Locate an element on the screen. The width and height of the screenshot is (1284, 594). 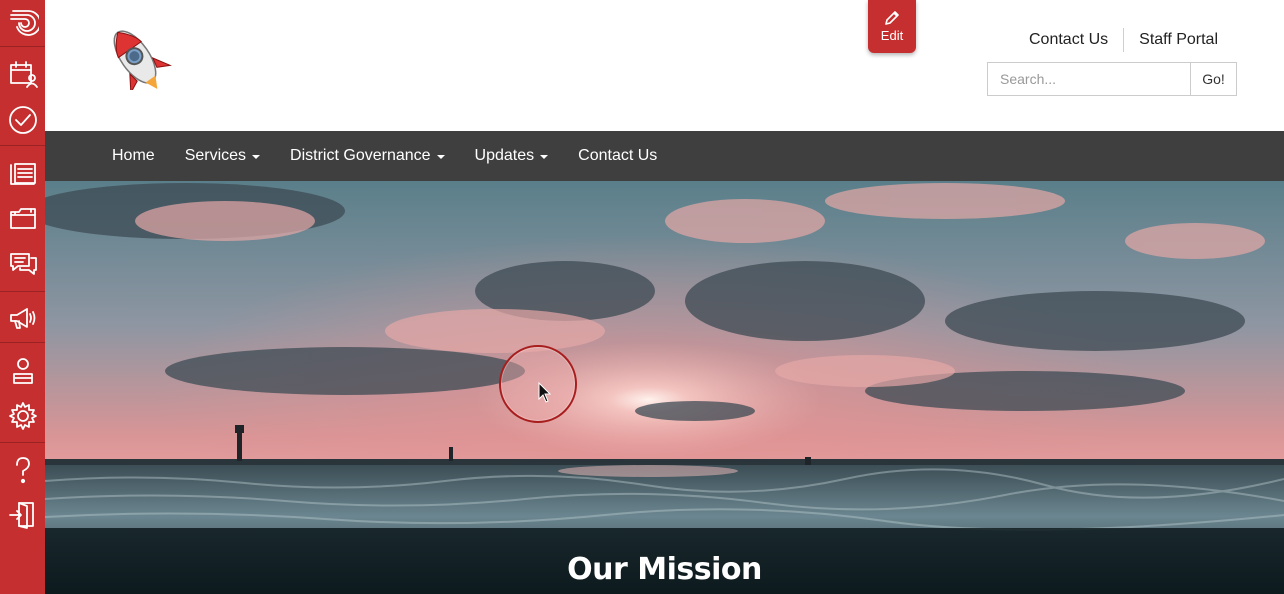
brand-swirl-icon is located at coordinates (22, 22).